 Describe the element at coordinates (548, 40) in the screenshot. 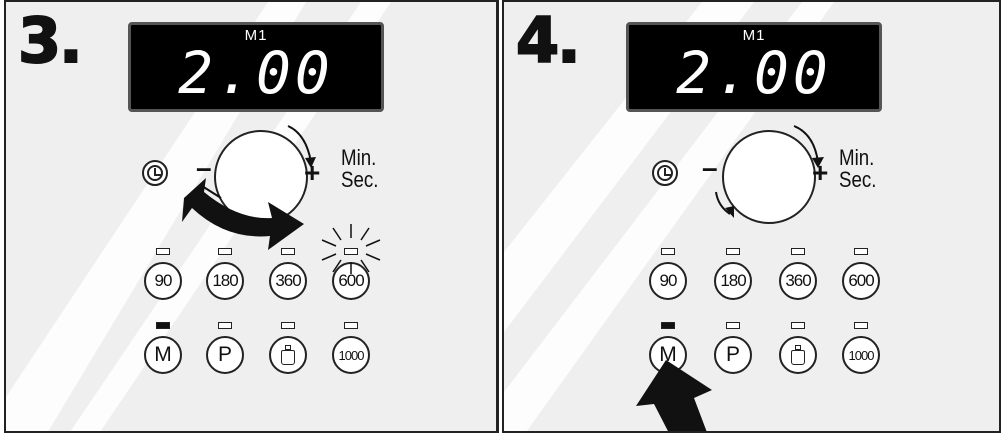

I see `step-number: 4.` at that location.